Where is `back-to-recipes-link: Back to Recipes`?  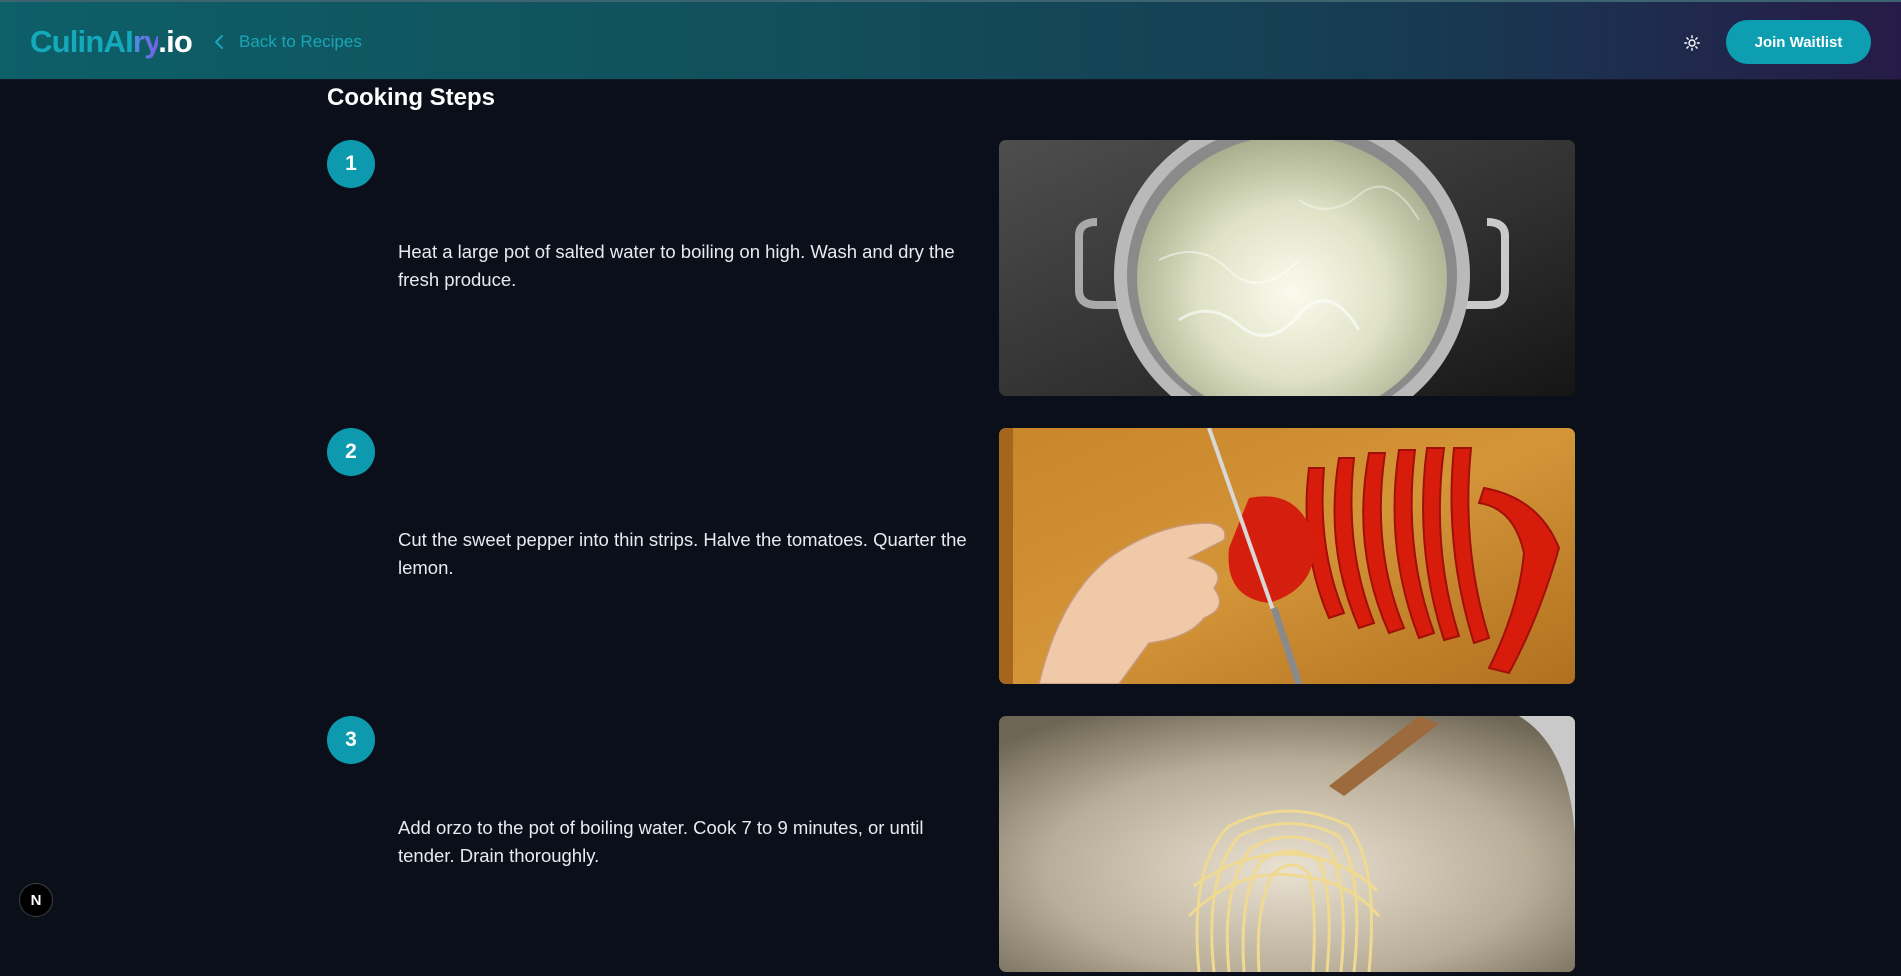
back-to-recipes-link: Back to Recipes is located at coordinates (287, 42).